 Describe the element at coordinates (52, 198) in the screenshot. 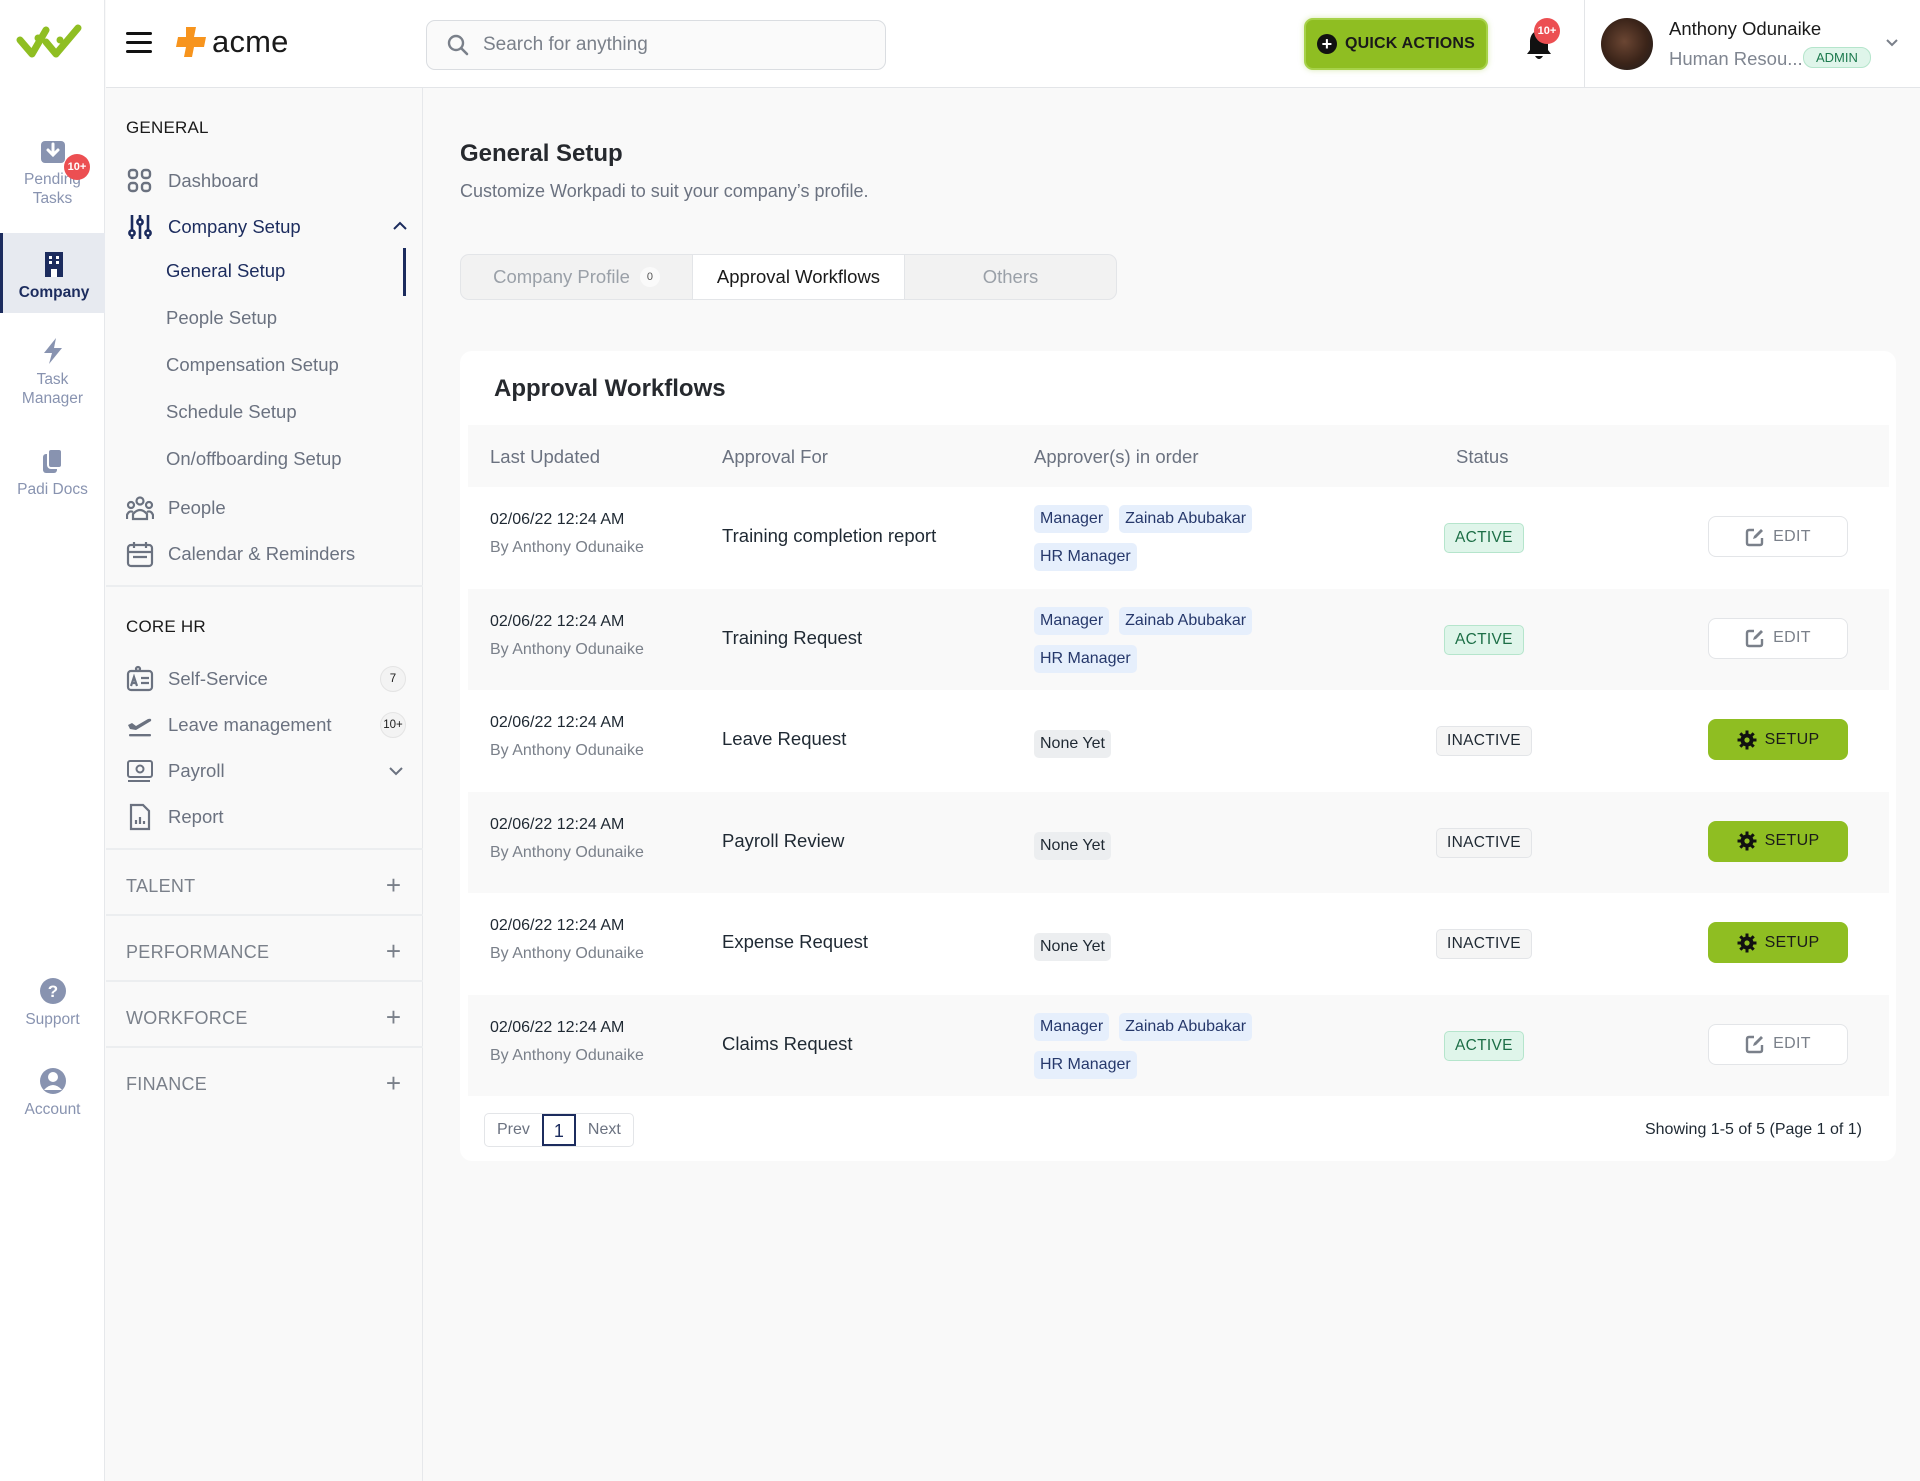

I see `rail-label: Tasks` at that location.